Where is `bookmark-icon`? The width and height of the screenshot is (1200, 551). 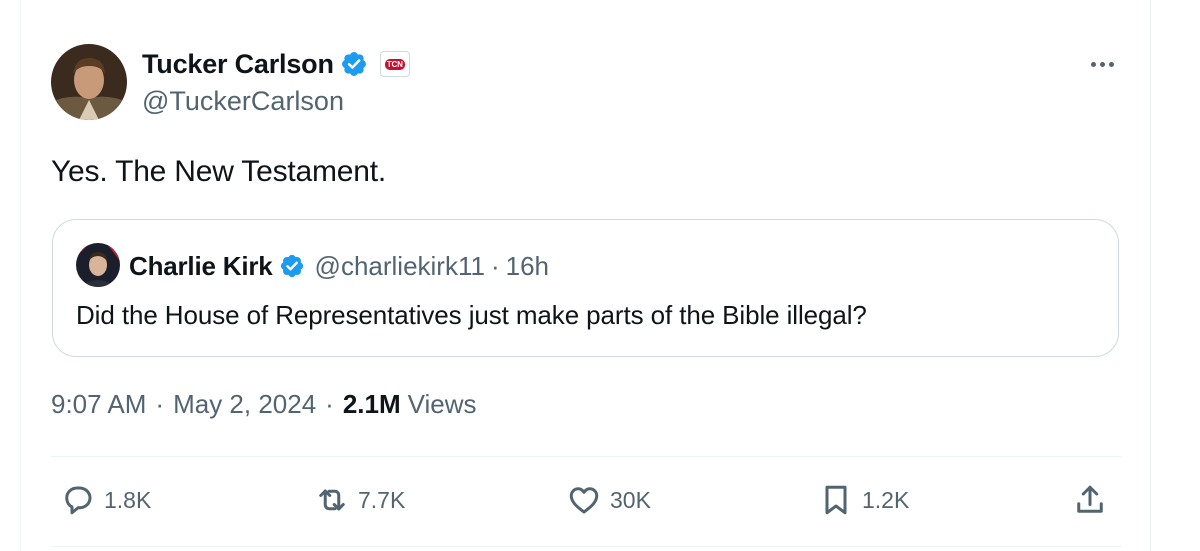 bookmark-icon is located at coordinates (836, 500).